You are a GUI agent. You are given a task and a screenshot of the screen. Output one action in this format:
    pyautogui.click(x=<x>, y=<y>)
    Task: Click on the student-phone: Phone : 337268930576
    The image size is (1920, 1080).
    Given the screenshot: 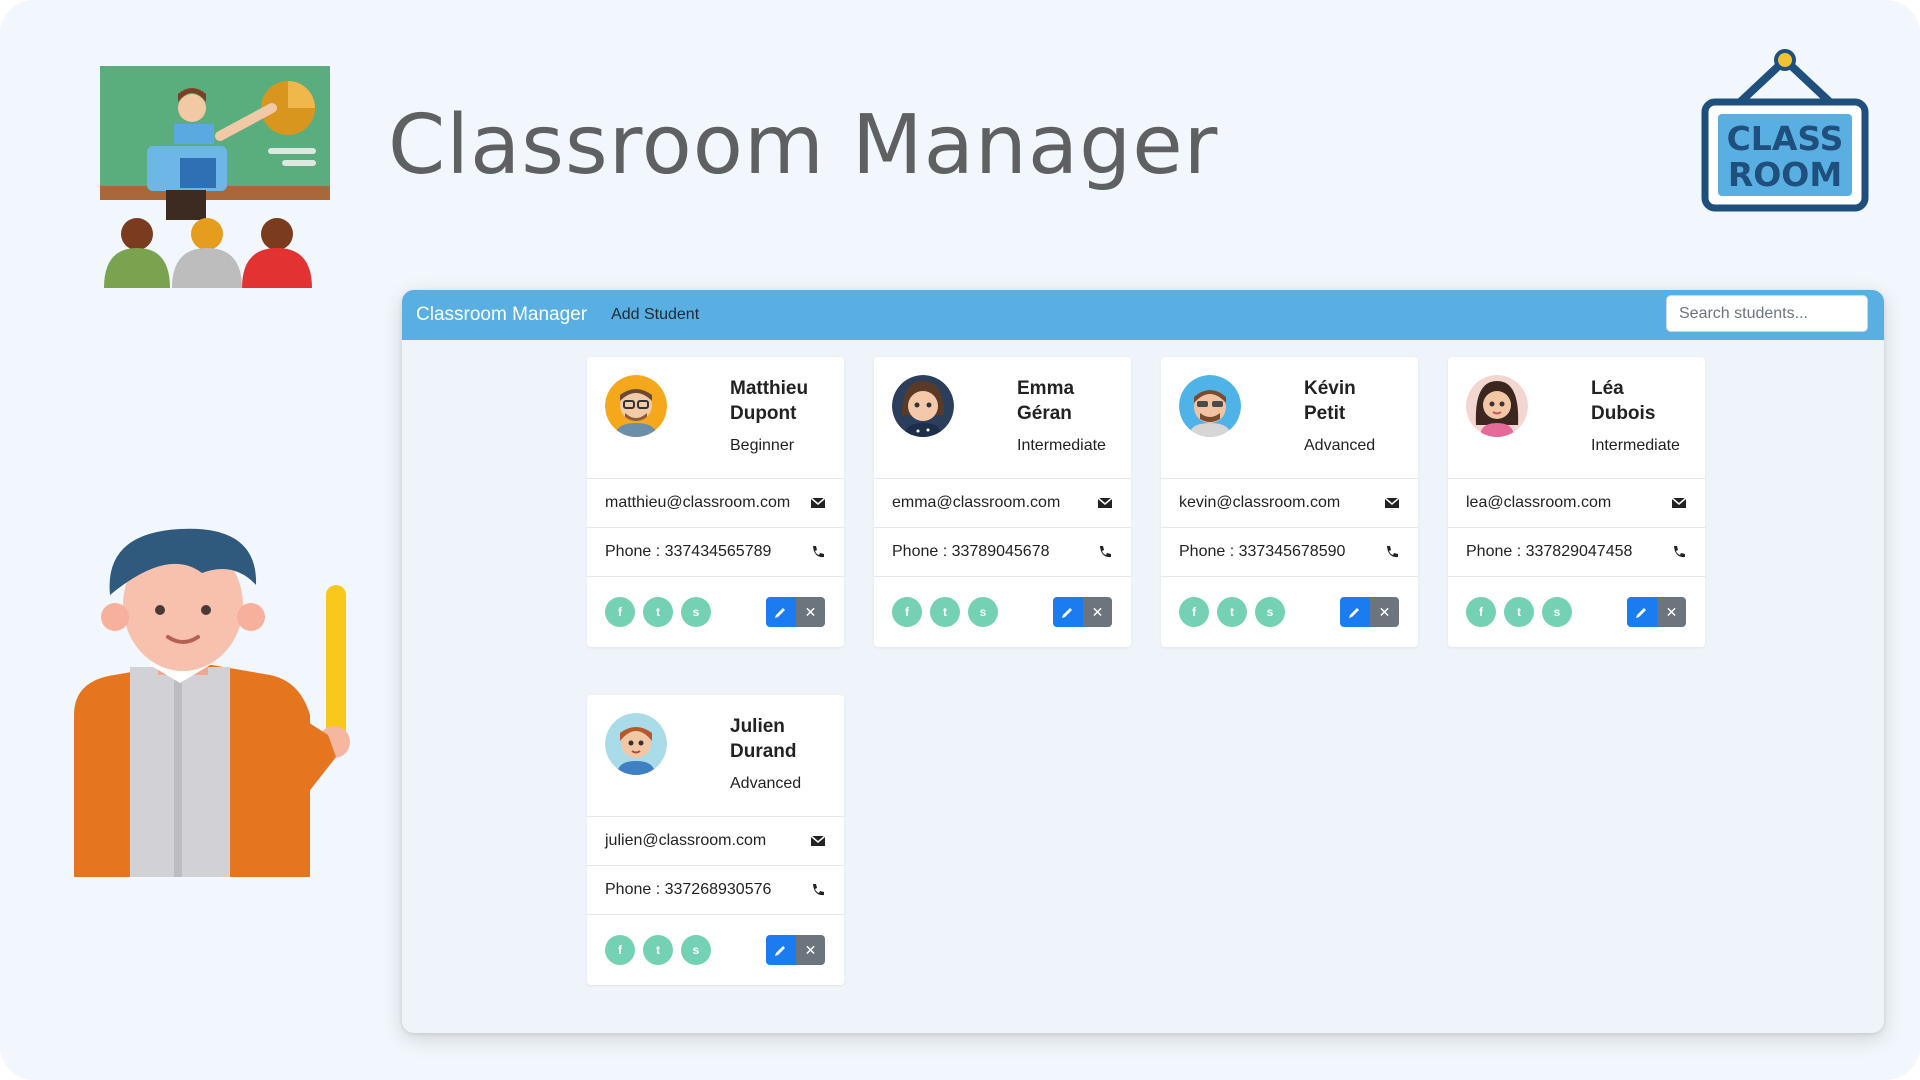 What is the action you would take?
    pyautogui.click(x=688, y=889)
    